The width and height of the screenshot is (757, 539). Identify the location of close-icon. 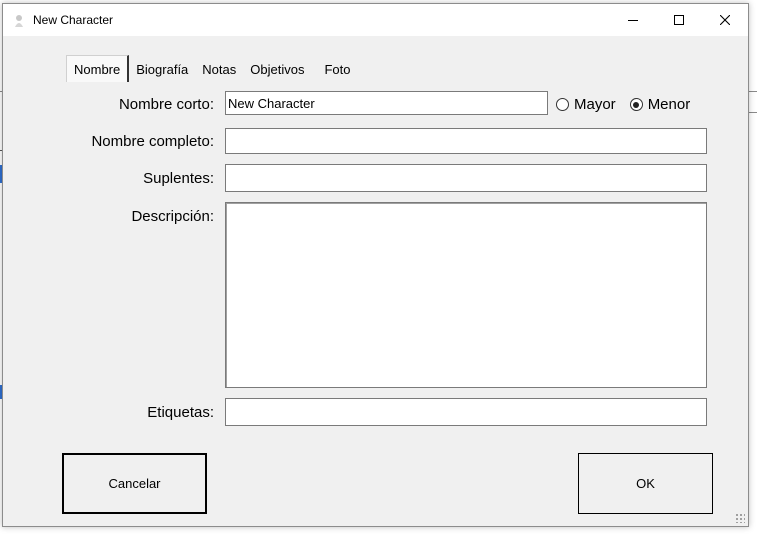
(725, 20).